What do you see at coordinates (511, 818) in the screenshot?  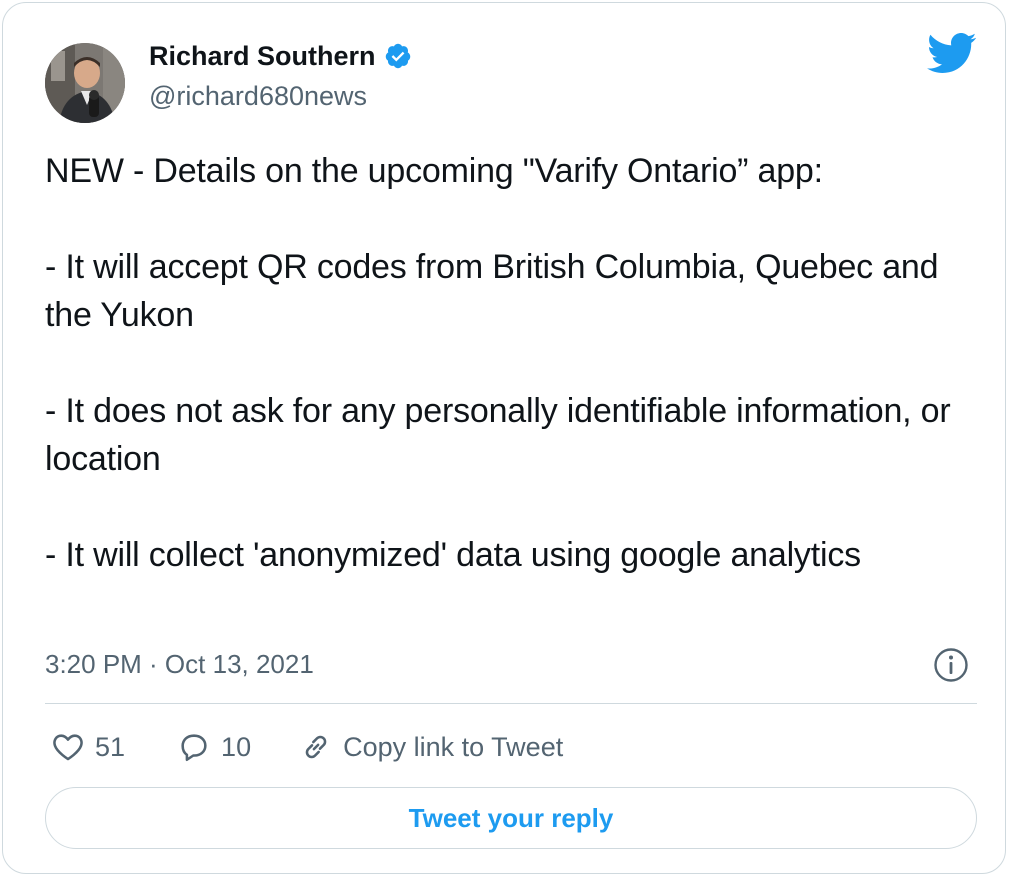 I see `tweet-your-reply-button: Tweet your reply` at bounding box center [511, 818].